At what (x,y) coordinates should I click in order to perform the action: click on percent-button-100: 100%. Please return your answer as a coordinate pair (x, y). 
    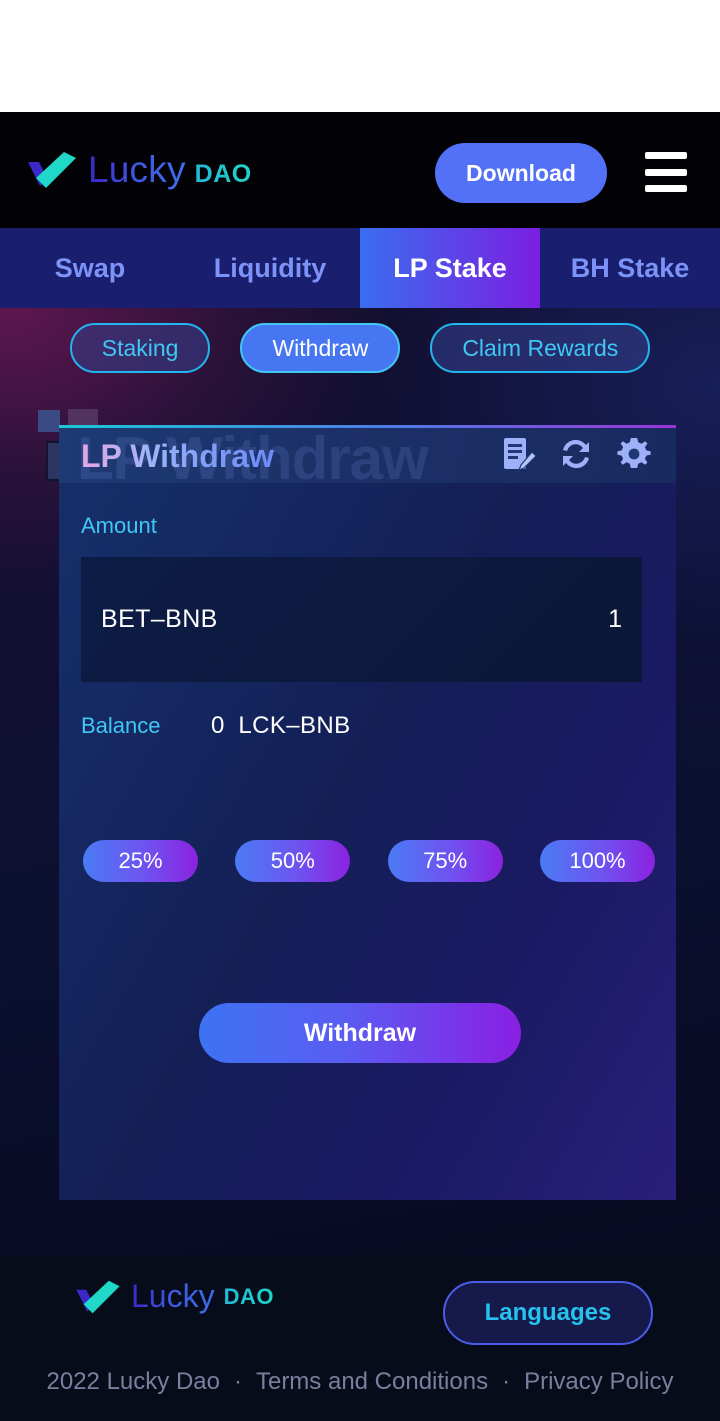
    Looking at the image, I should click on (597, 861).